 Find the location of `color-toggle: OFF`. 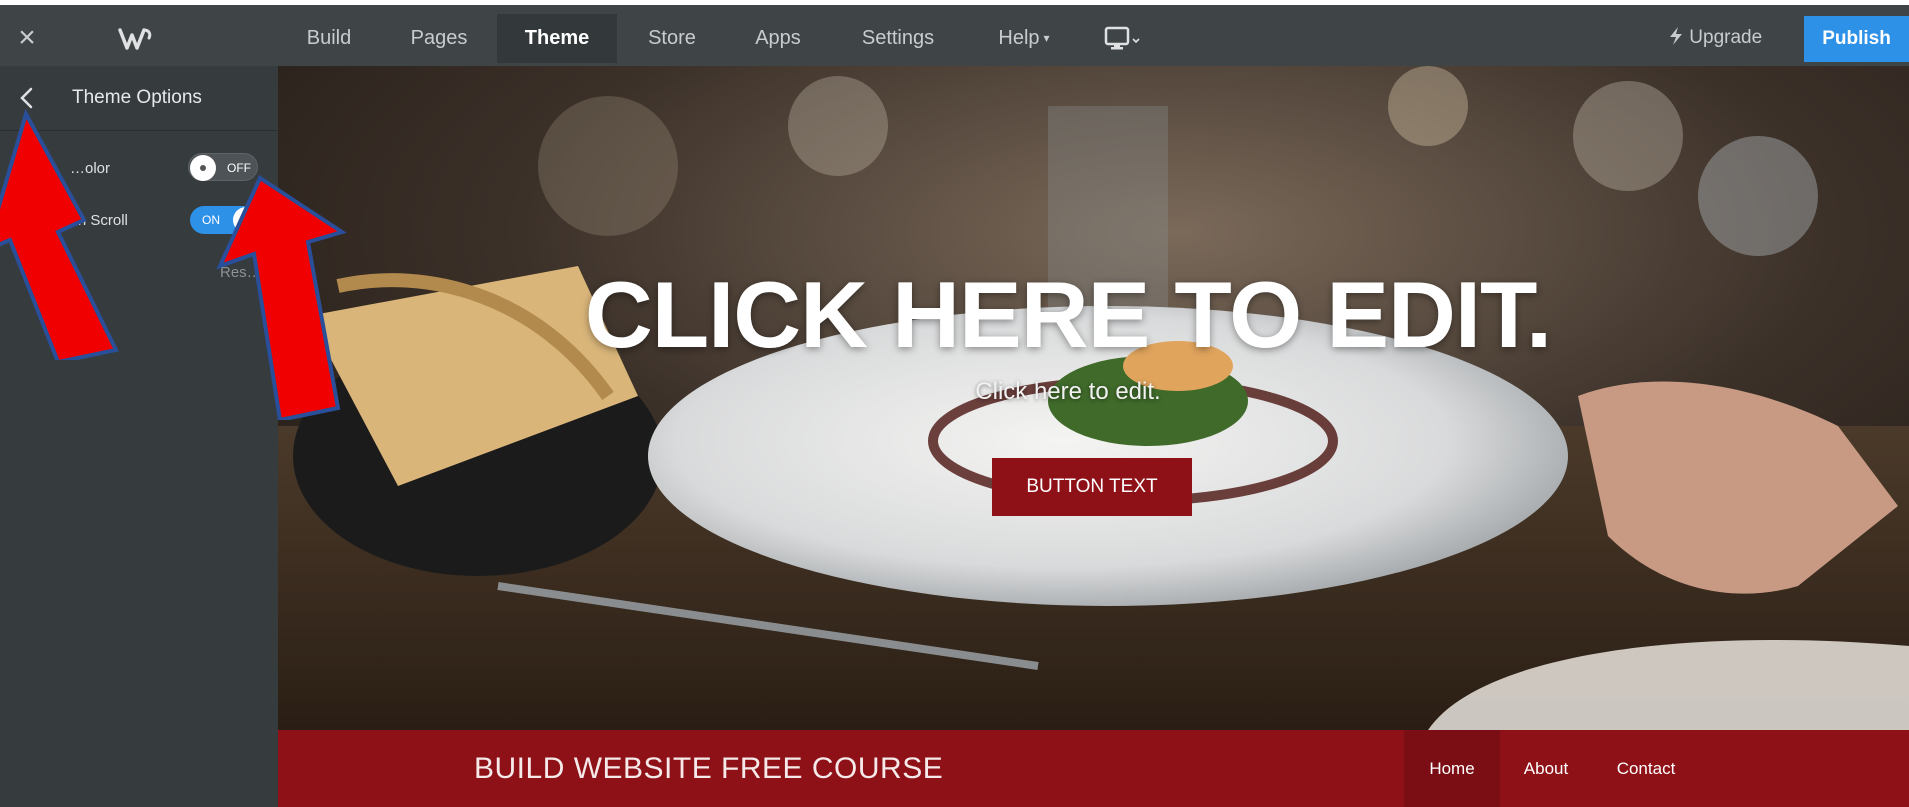

color-toggle: OFF is located at coordinates (223, 167).